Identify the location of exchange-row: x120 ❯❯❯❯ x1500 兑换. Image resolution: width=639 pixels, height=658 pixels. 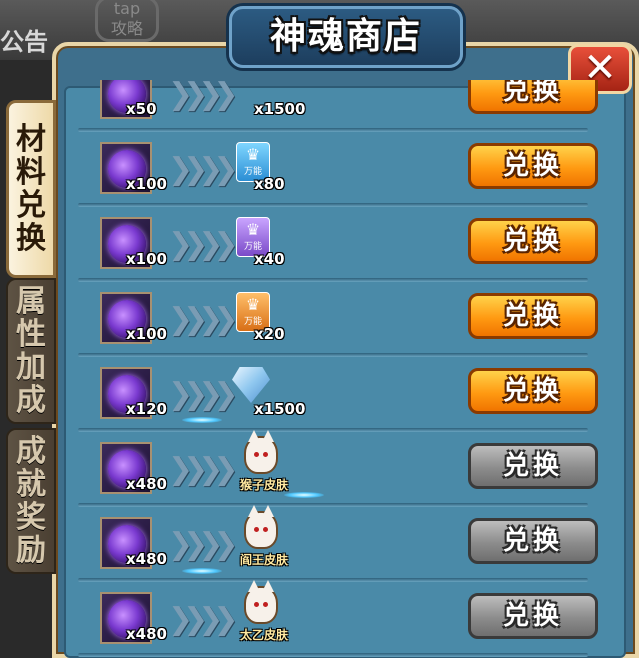
(338, 394).